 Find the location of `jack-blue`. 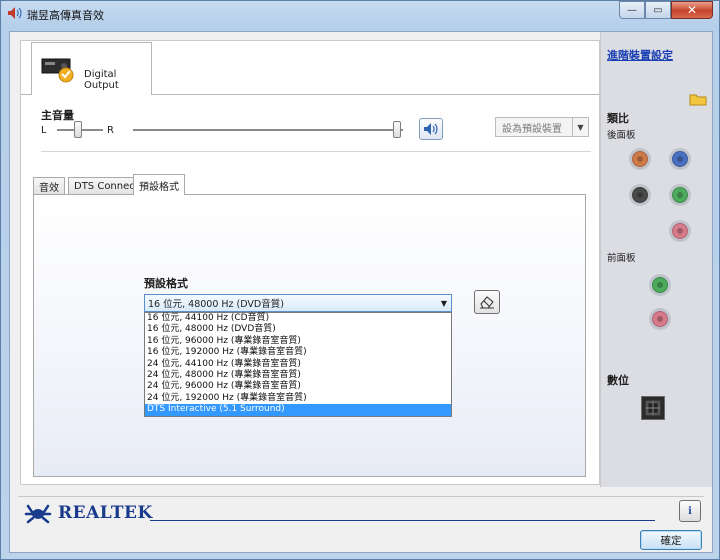

jack-blue is located at coordinates (680, 159).